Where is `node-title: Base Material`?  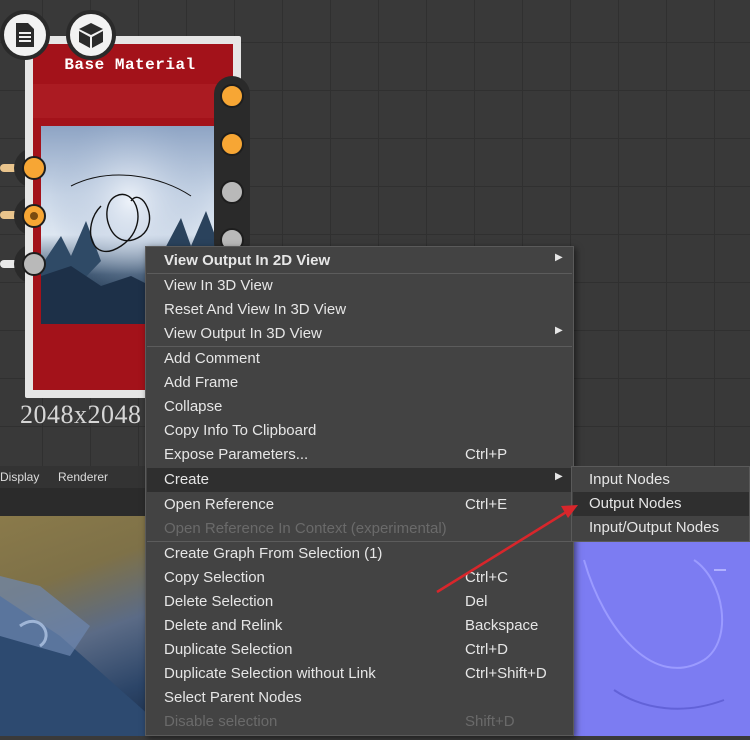
node-title: Base Material is located at coordinates (130, 65).